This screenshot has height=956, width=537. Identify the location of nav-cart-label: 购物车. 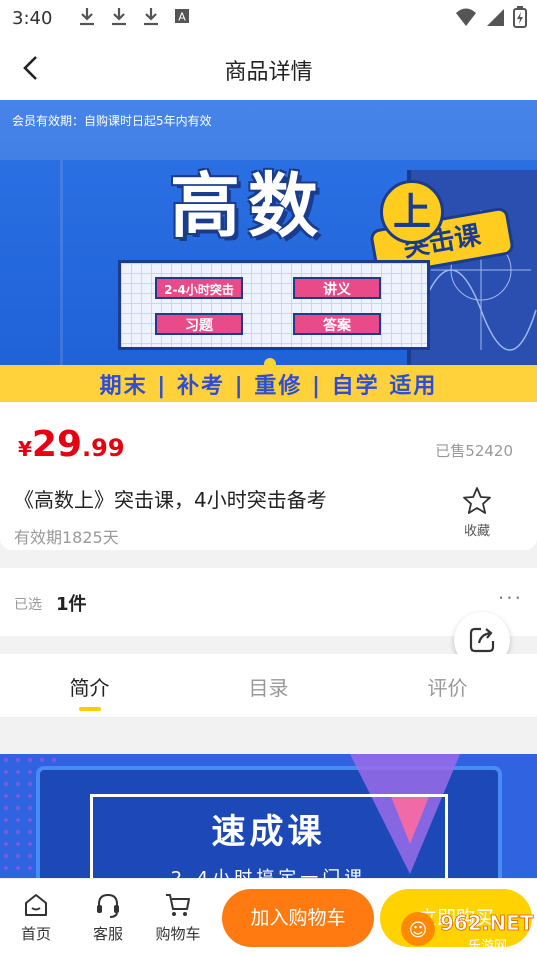
(178, 934).